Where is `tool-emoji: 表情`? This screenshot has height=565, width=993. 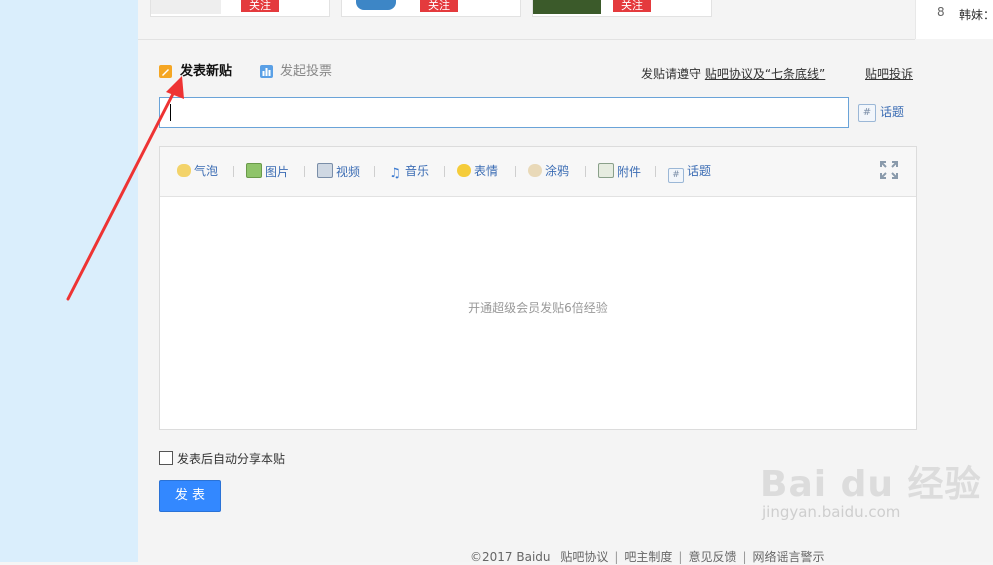 tool-emoji: 表情 is located at coordinates (477, 171).